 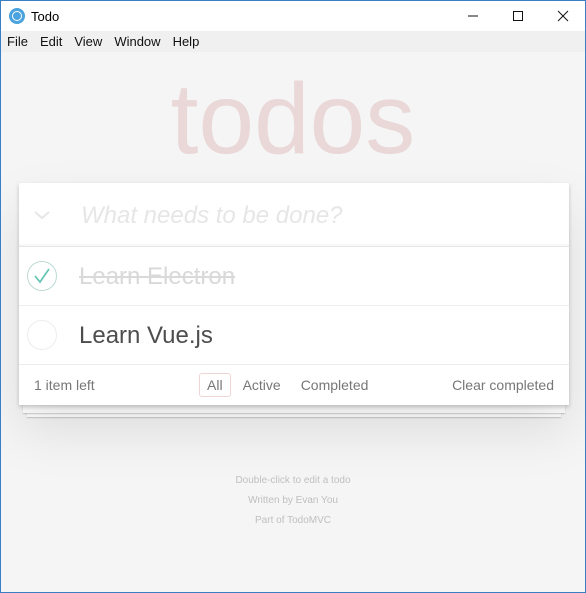 I want to click on close-icon, so click(x=562, y=16).